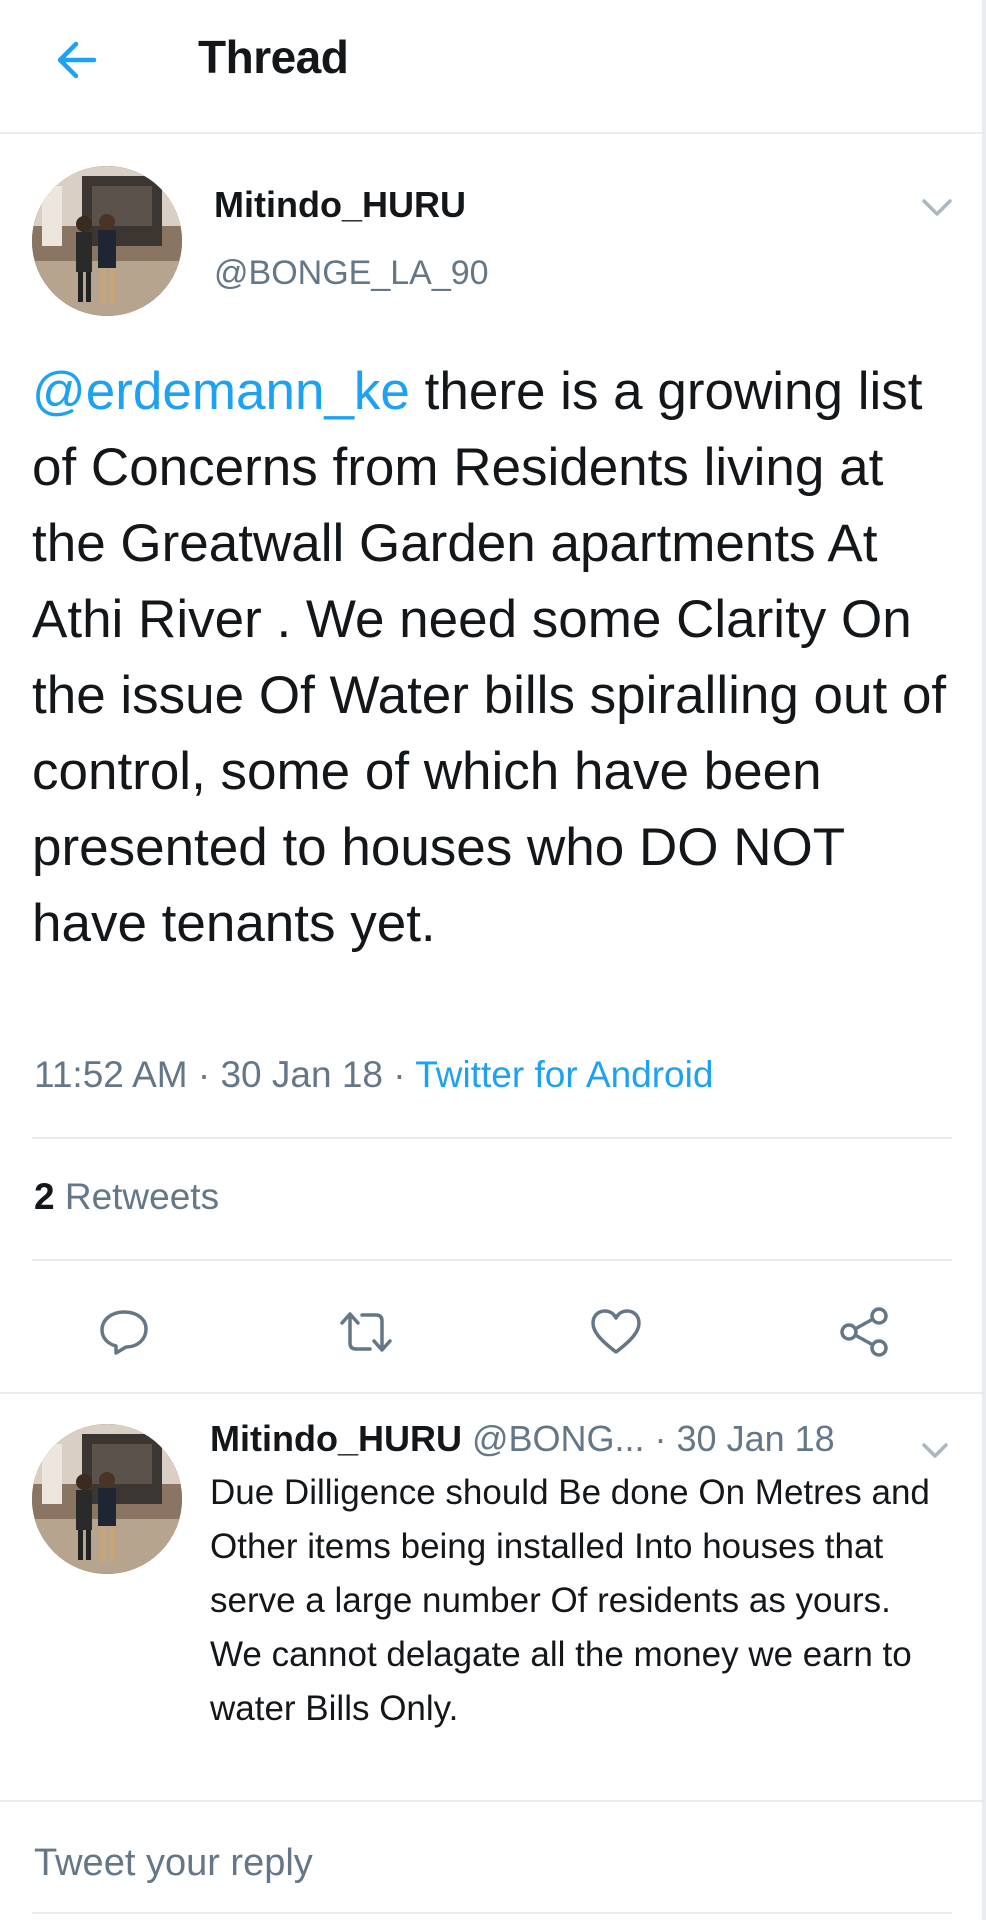 This screenshot has width=986, height=1920. Describe the element at coordinates (493, 67) in the screenshot. I see `top-bar: Thread` at that location.